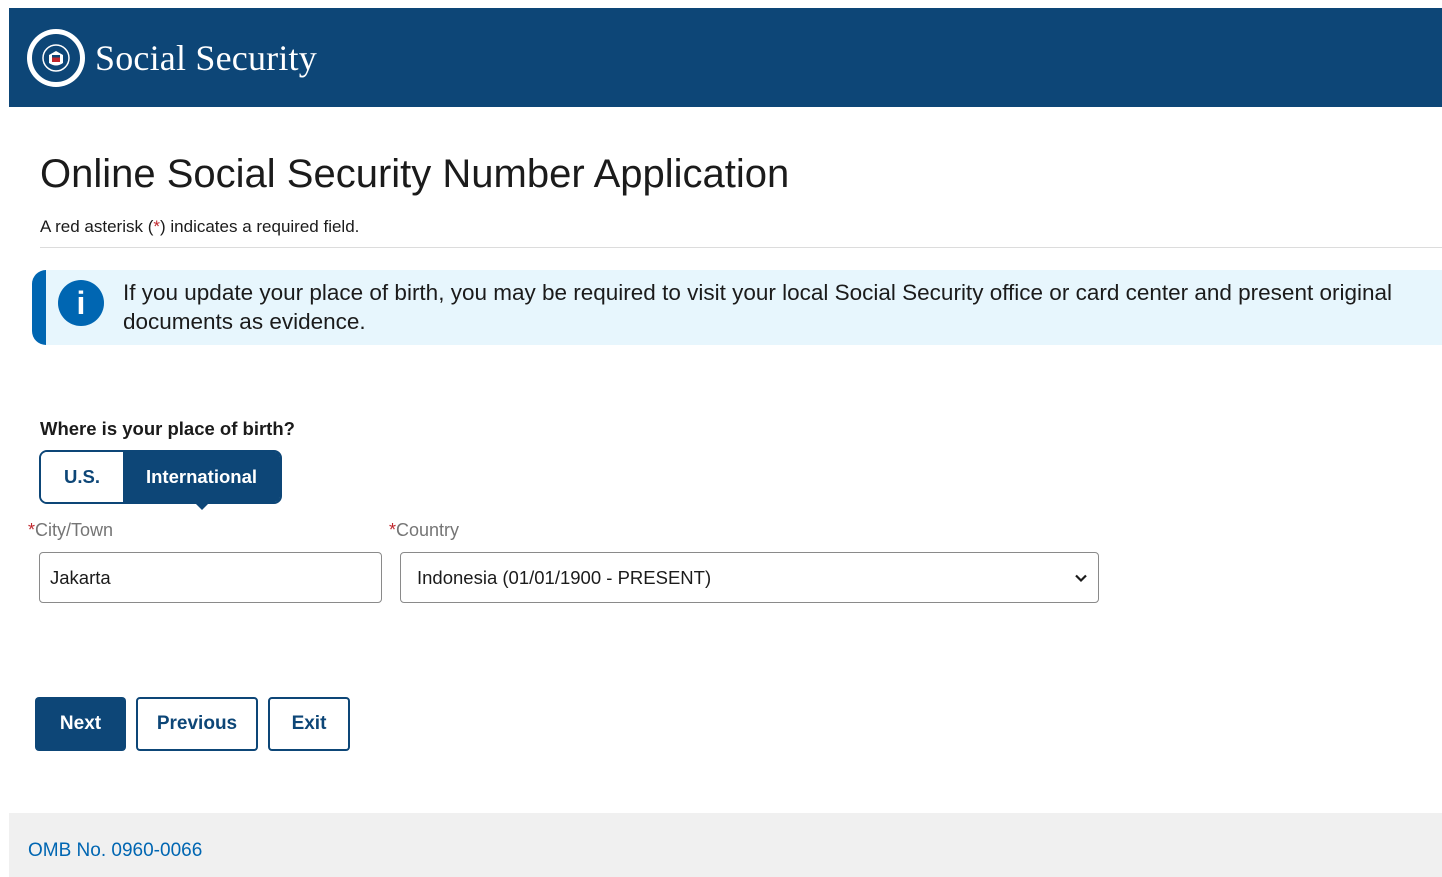 The height and width of the screenshot is (877, 1442). What do you see at coordinates (749, 577) in the screenshot?
I see `country-select: Indonesia (01/01/1900 - PRESENT)` at bounding box center [749, 577].